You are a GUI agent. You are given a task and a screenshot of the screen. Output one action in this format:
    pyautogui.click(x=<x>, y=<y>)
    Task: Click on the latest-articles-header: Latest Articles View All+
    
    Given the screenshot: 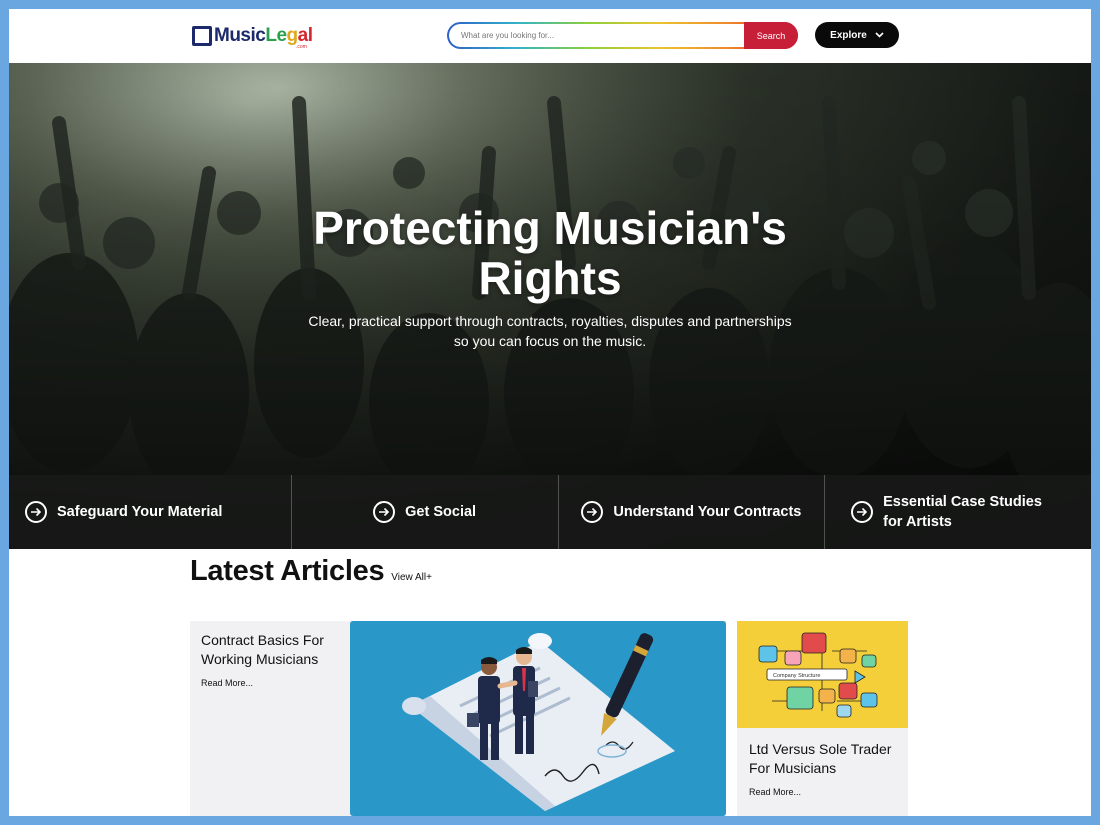 What is the action you would take?
    pyautogui.click(x=311, y=571)
    